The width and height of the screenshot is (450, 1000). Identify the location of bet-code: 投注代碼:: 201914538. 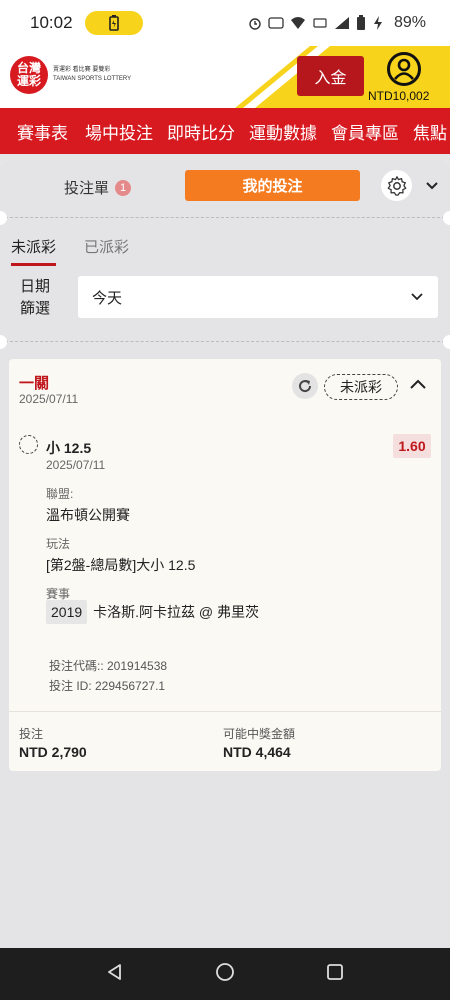
(108, 666).